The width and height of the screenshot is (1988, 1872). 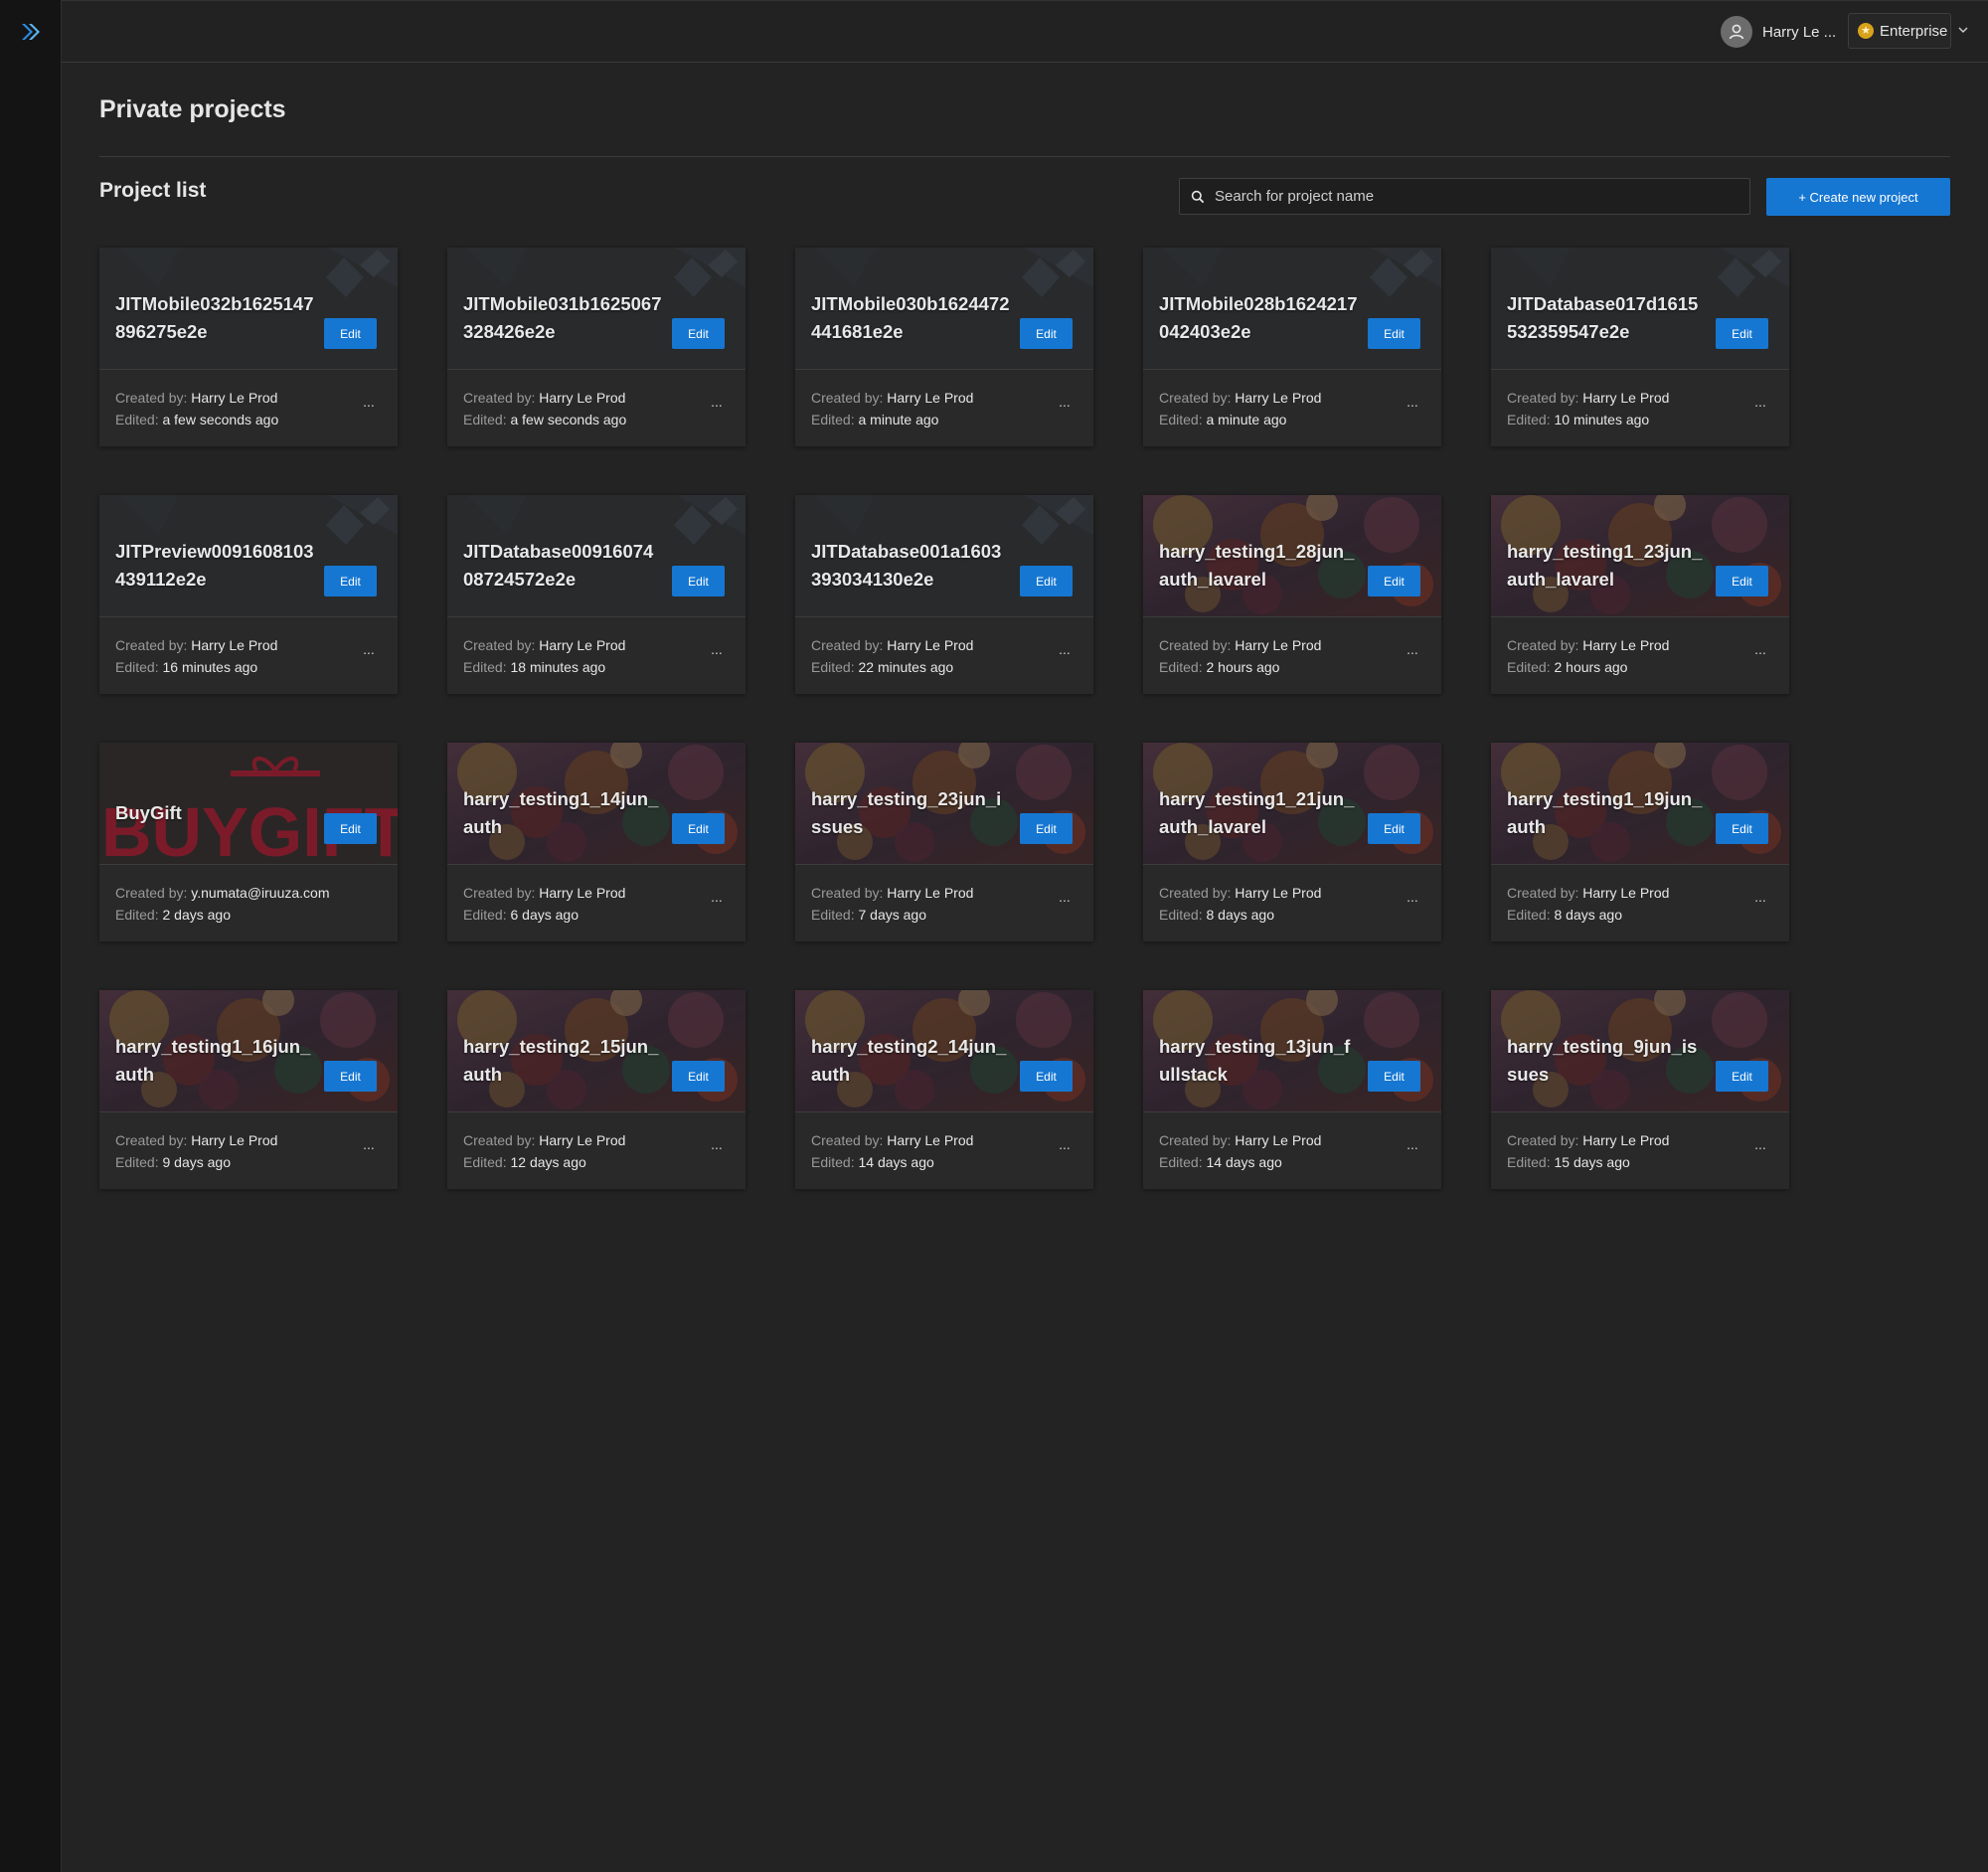 What do you see at coordinates (1255, 1060) in the screenshot?
I see `project-name: harry_testing_13jun_fullstack` at bounding box center [1255, 1060].